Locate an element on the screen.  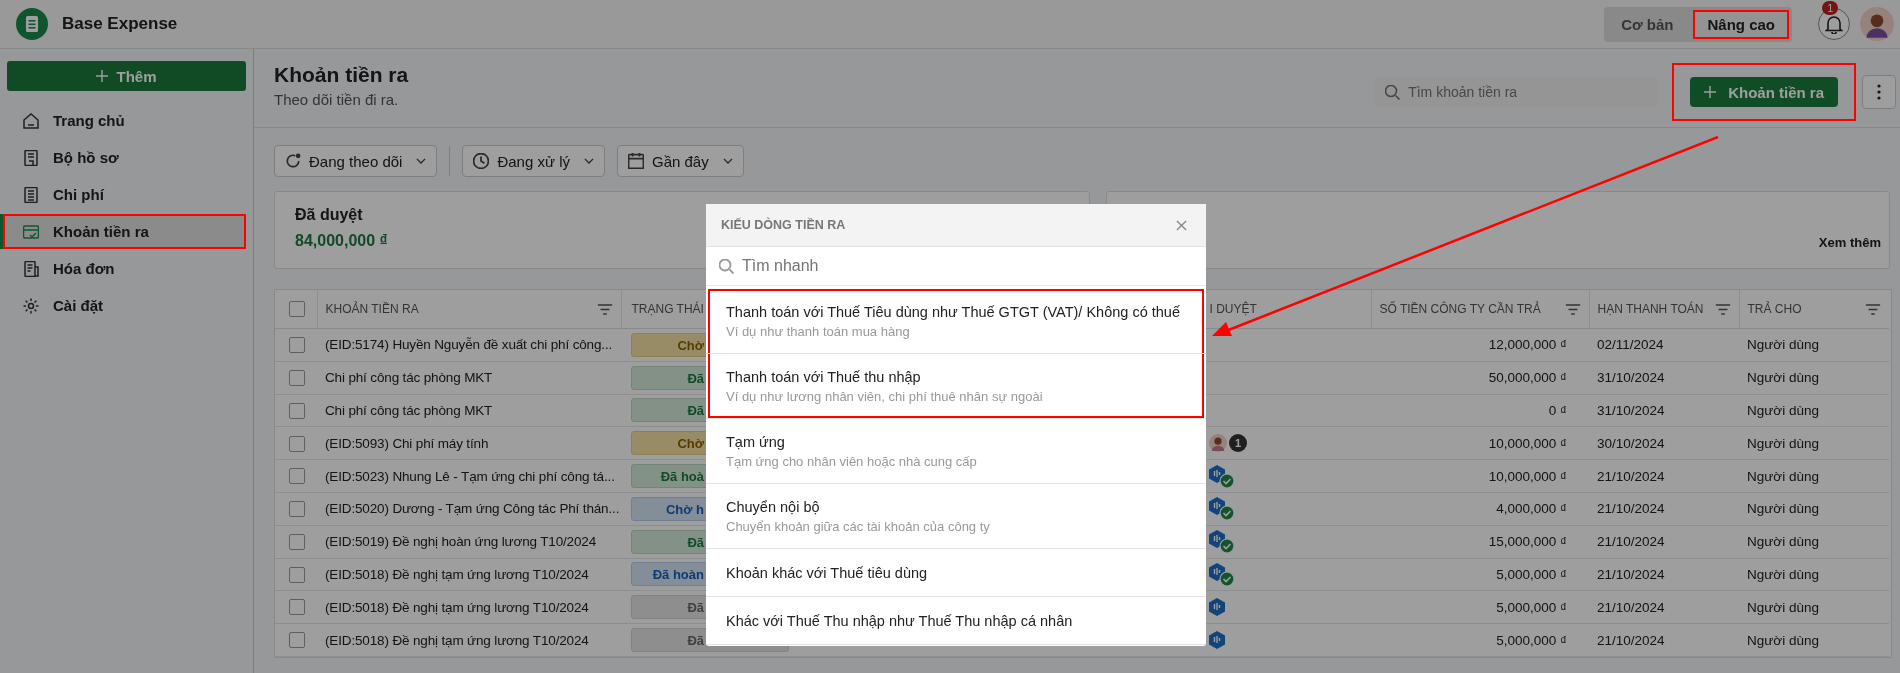
add-outflow-button: Khoản tiền ra is located at coordinates (1764, 92).